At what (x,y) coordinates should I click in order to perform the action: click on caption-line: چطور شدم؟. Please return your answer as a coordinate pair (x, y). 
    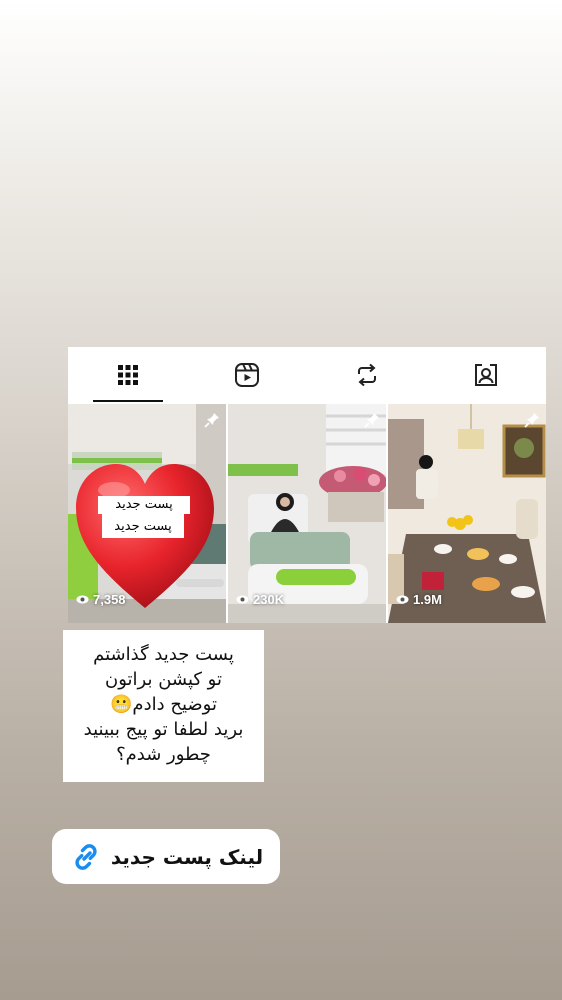
    Looking at the image, I should click on (163, 754).